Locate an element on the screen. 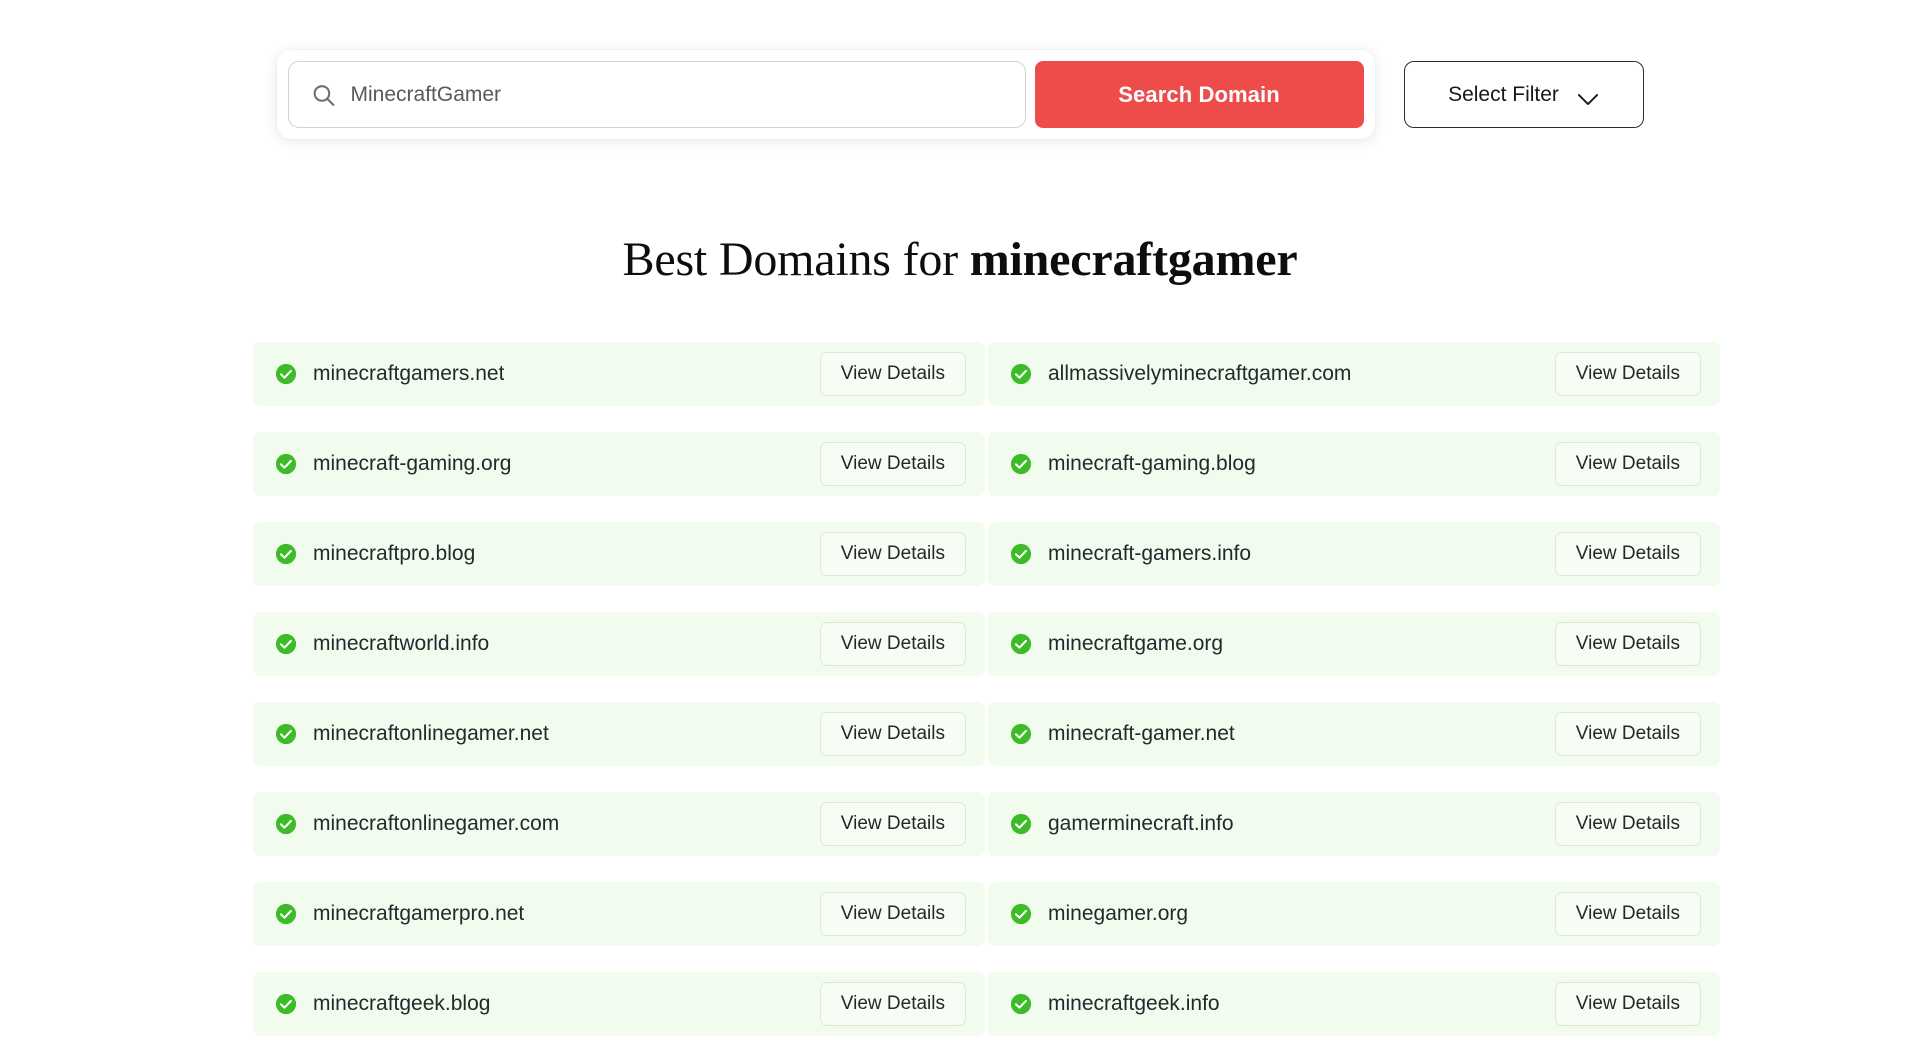 Image resolution: width=1920 pixels, height=1052 pixels. search-icon is located at coordinates (323, 94).